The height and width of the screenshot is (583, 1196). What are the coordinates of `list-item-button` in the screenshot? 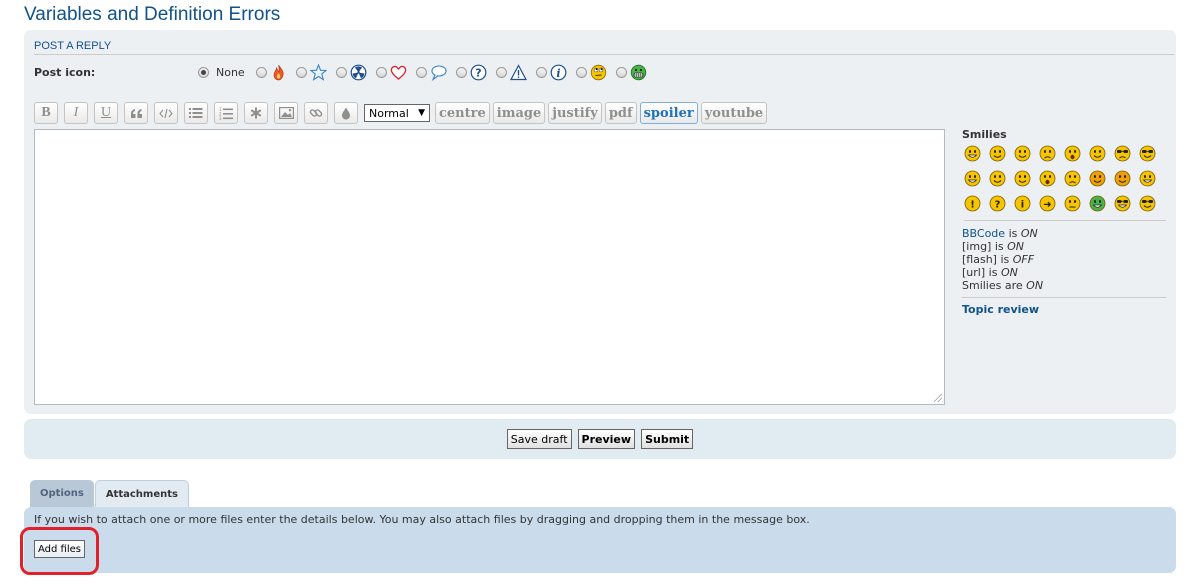 It's located at (256, 113).